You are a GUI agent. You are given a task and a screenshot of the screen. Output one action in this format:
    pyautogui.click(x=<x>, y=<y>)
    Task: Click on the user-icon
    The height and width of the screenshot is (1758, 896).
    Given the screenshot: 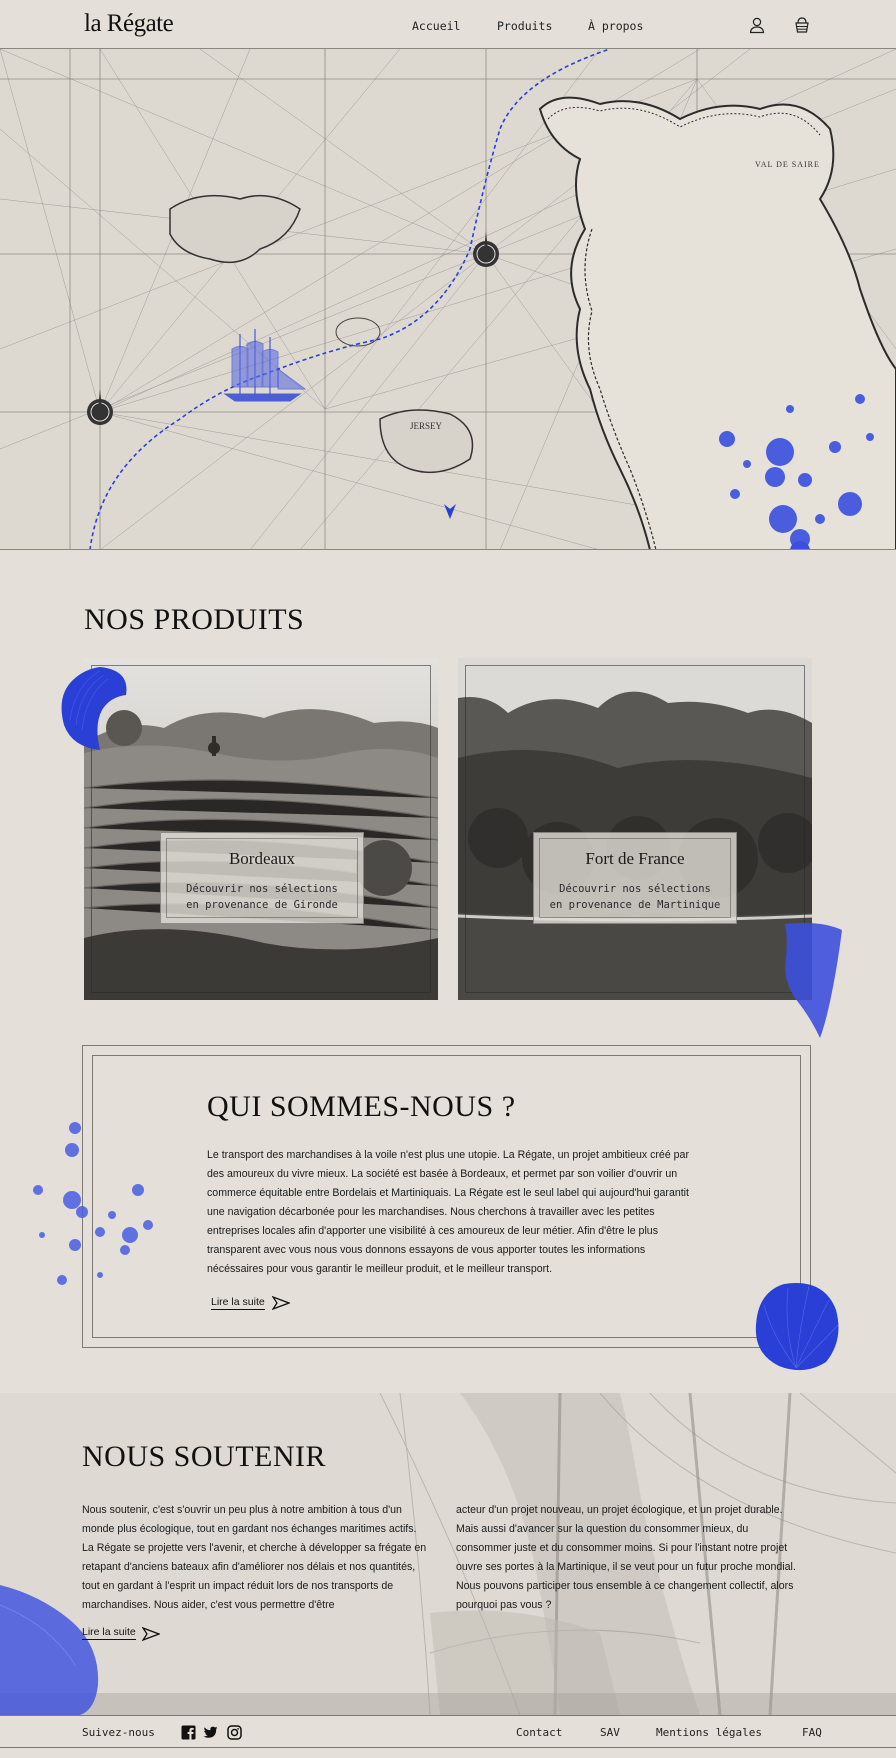 What is the action you would take?
    pyautogui.click(x=757, y=25)
    